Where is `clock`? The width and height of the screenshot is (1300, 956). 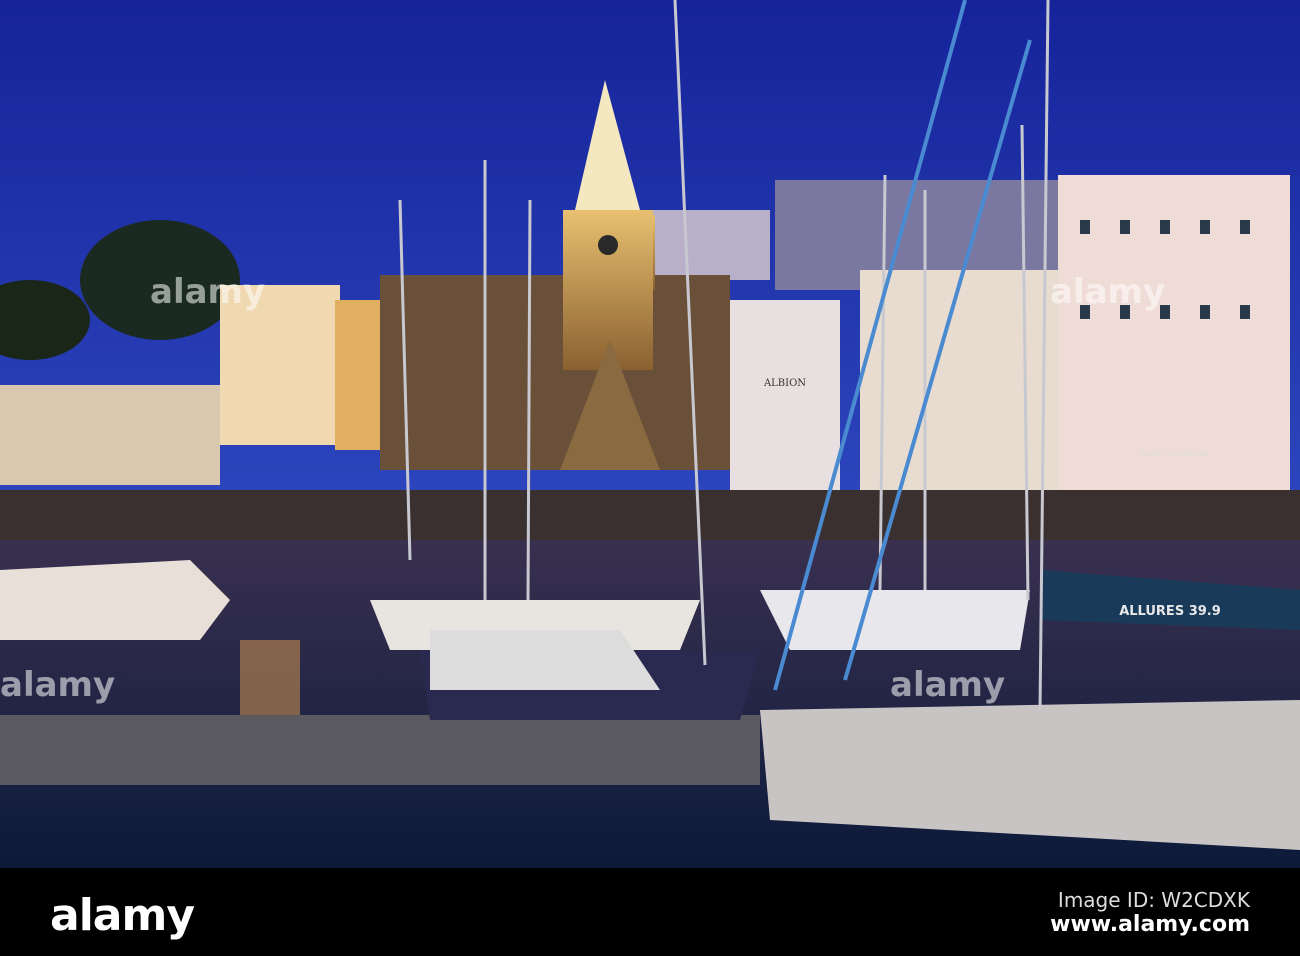
clock is located at coordinates (608, 245).